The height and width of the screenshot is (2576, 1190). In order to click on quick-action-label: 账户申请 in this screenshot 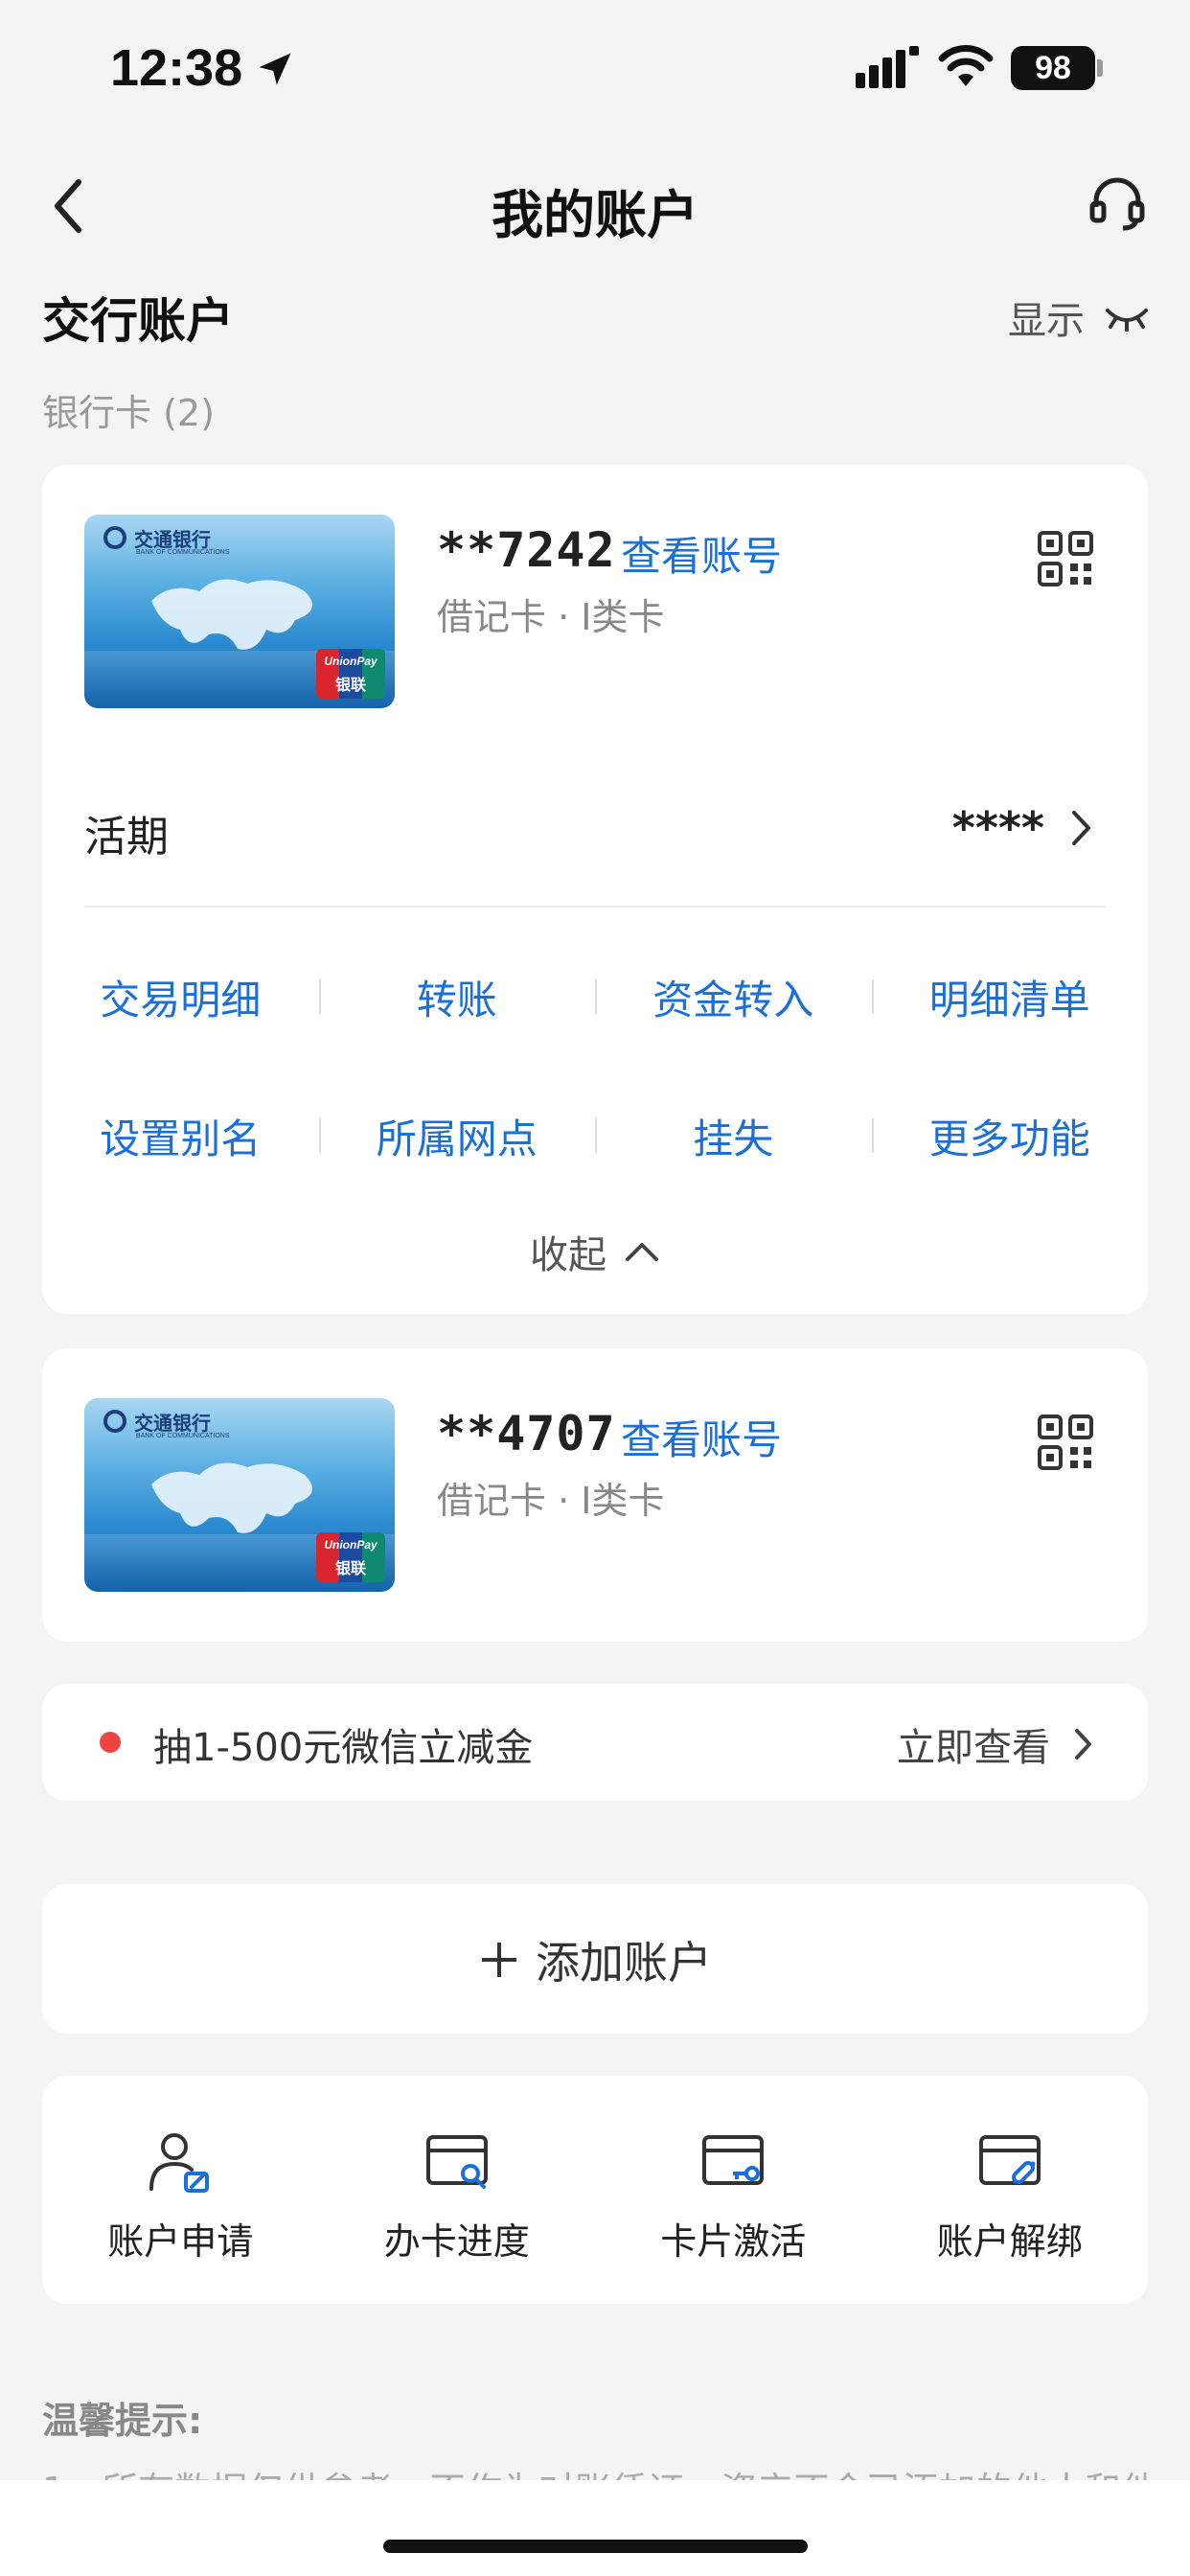, I will do `click(181, 2241)`.